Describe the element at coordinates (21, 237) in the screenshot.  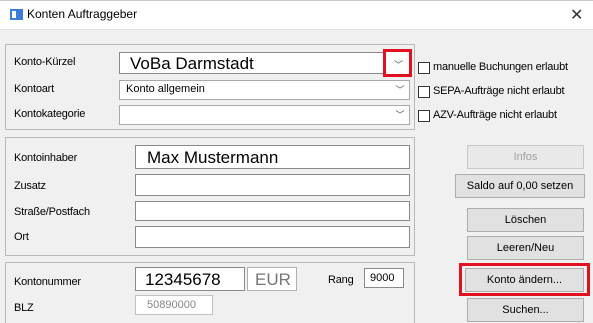
I see `ort-label: Ort` at that location.